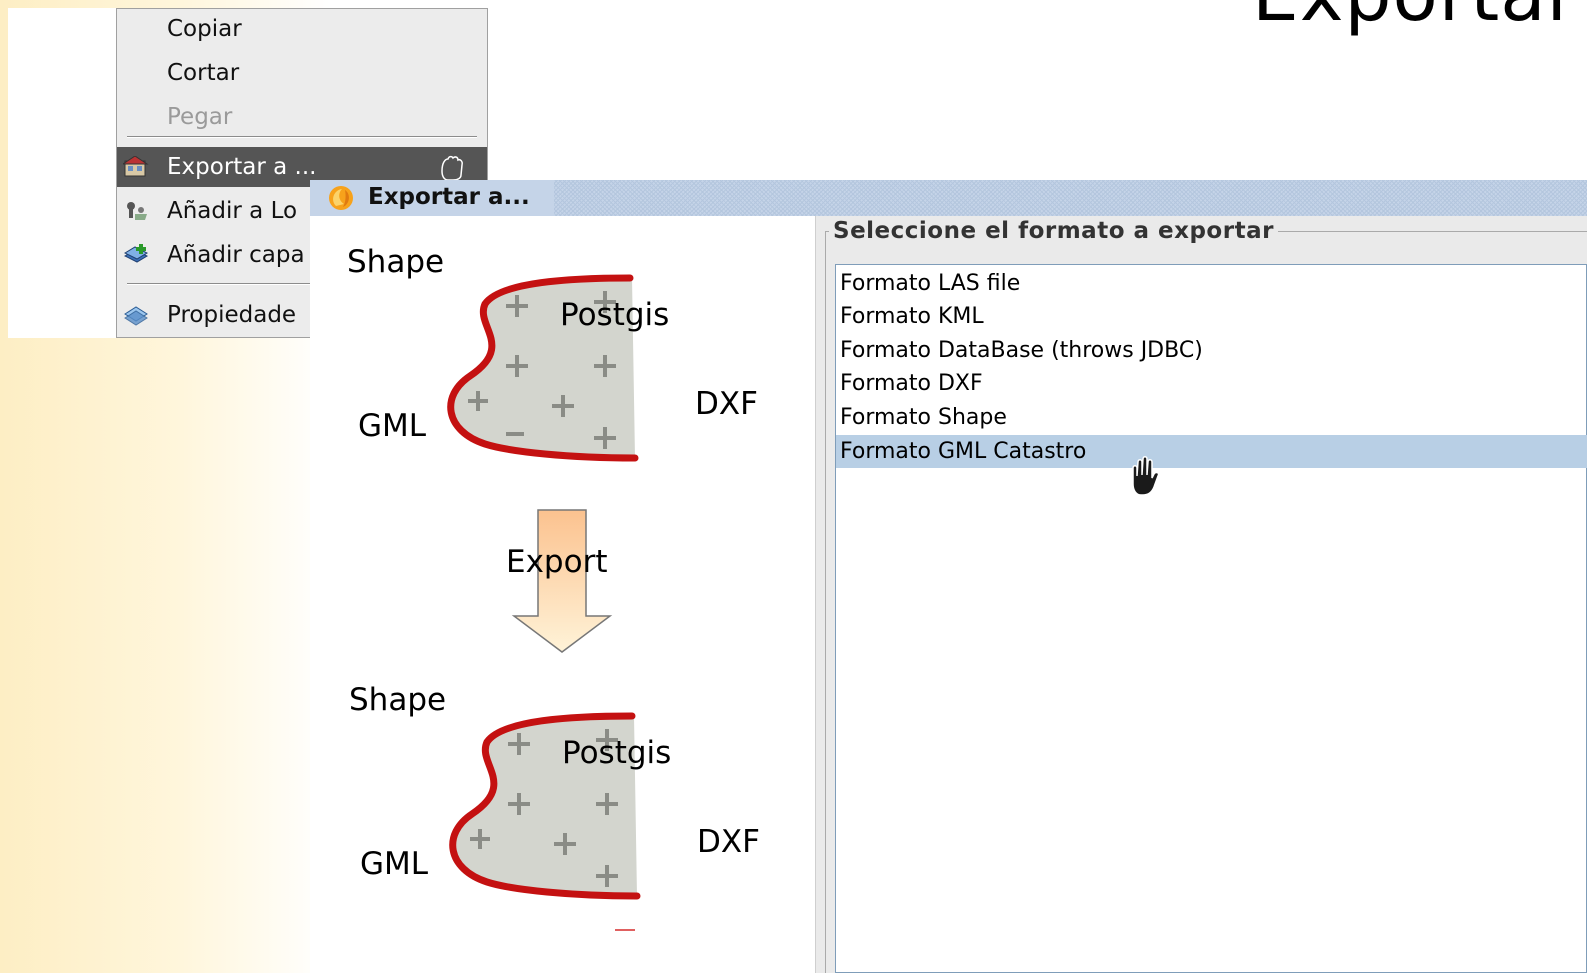 The height and width of the screenshot is (973, 1587). Describe the element at coordinates (136, 316) in the screenshot. I see `properties-icon` at that location.